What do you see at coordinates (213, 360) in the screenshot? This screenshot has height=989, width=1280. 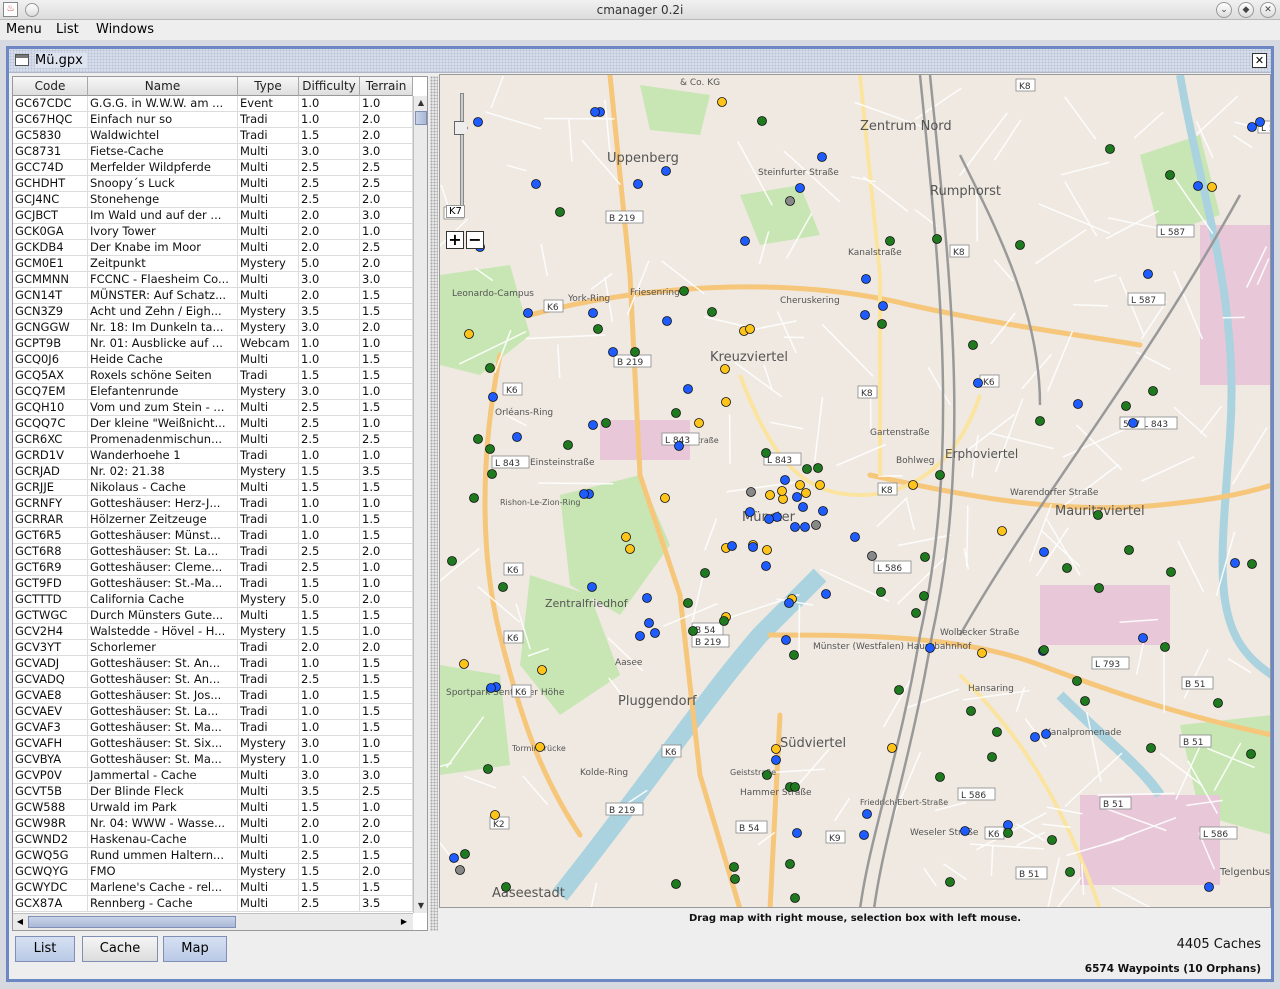 I see `table-row: GCQ0J6 Heide Cache Multi 1.0 1.5` at bounding box center [213, 360].